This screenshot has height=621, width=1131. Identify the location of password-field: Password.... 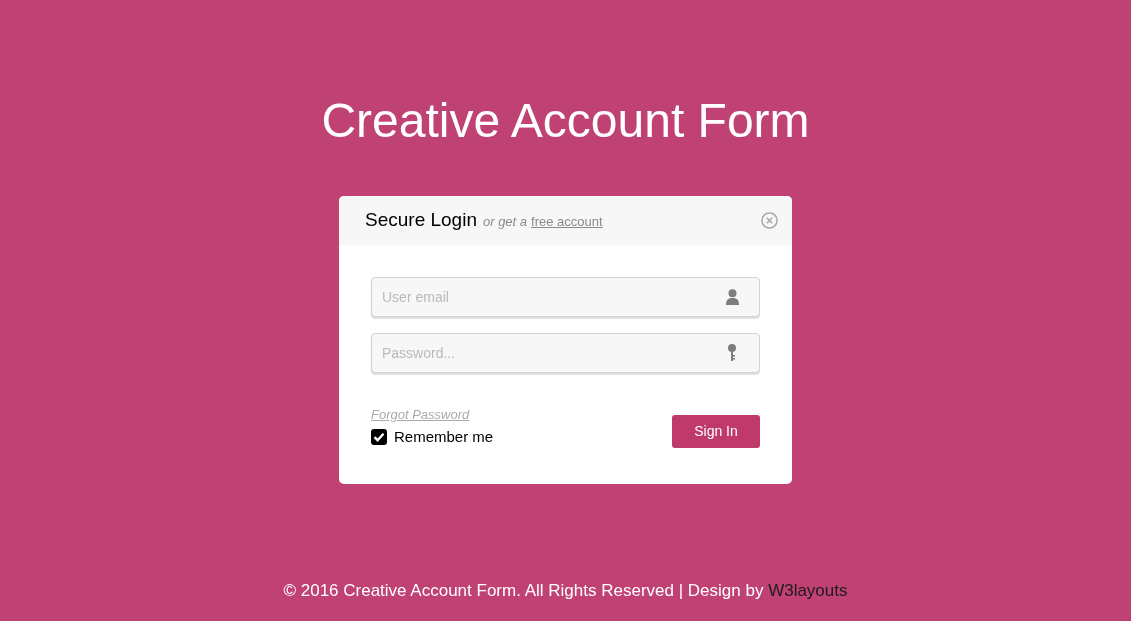
(565, 353).